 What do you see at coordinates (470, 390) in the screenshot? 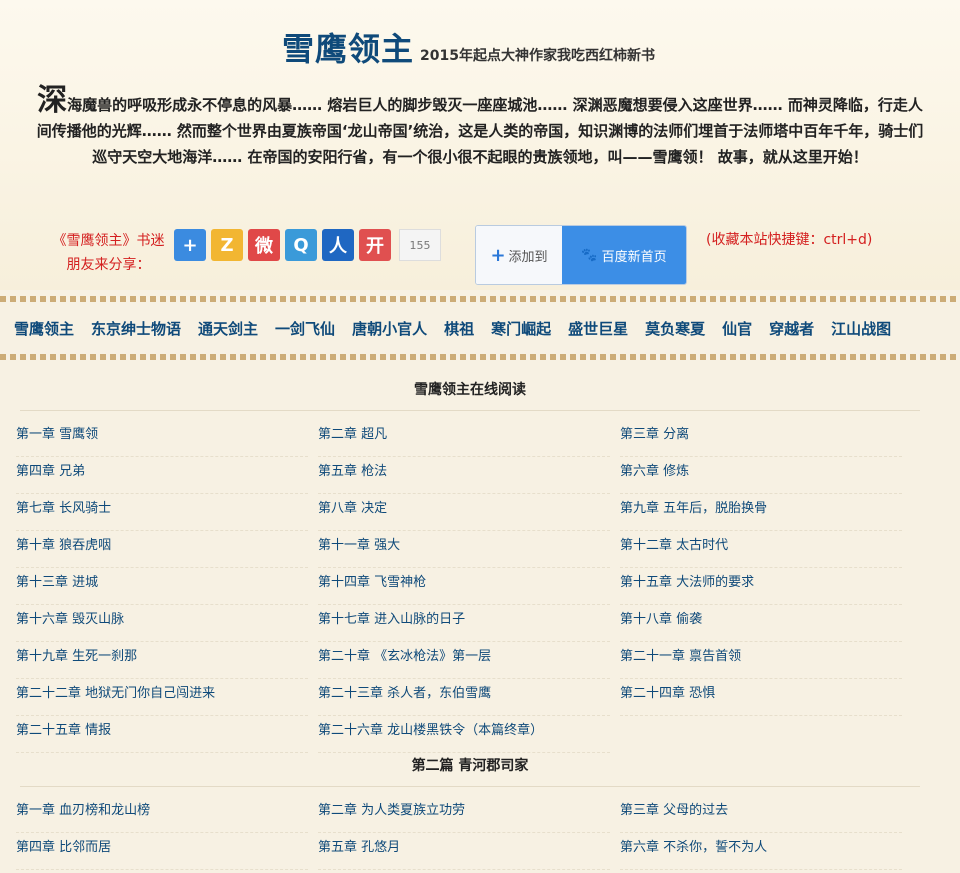
I see `section-title: 雪鹰领主在线阅读` at bounding box center [470, 390].